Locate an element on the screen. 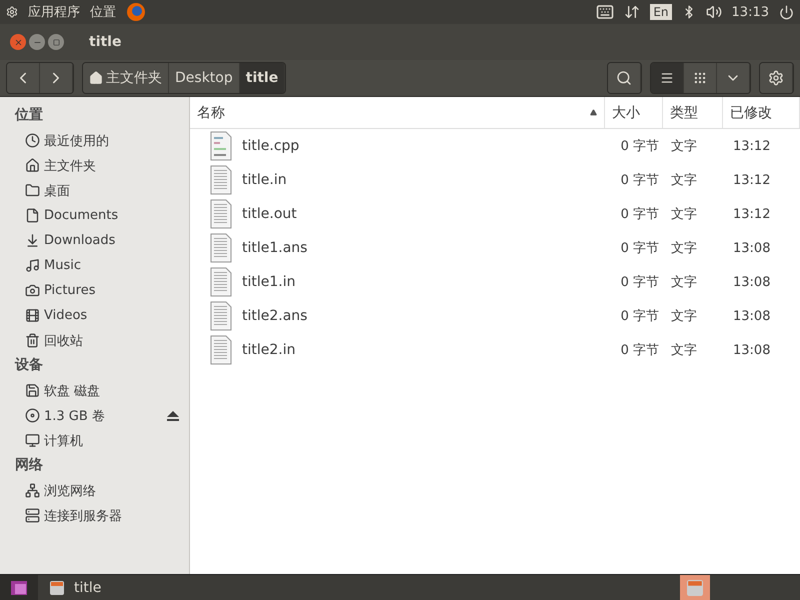 This screenshot has height=600, width=800. grid-icon is located at coordinates (700, 78).